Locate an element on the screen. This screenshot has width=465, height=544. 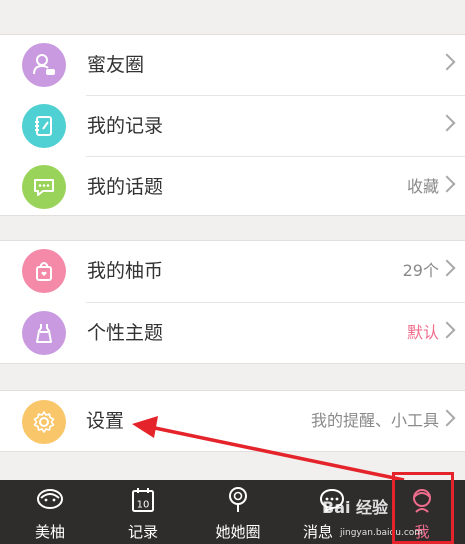
tab-records: 10 记录 is located at coordinates (143, 512).